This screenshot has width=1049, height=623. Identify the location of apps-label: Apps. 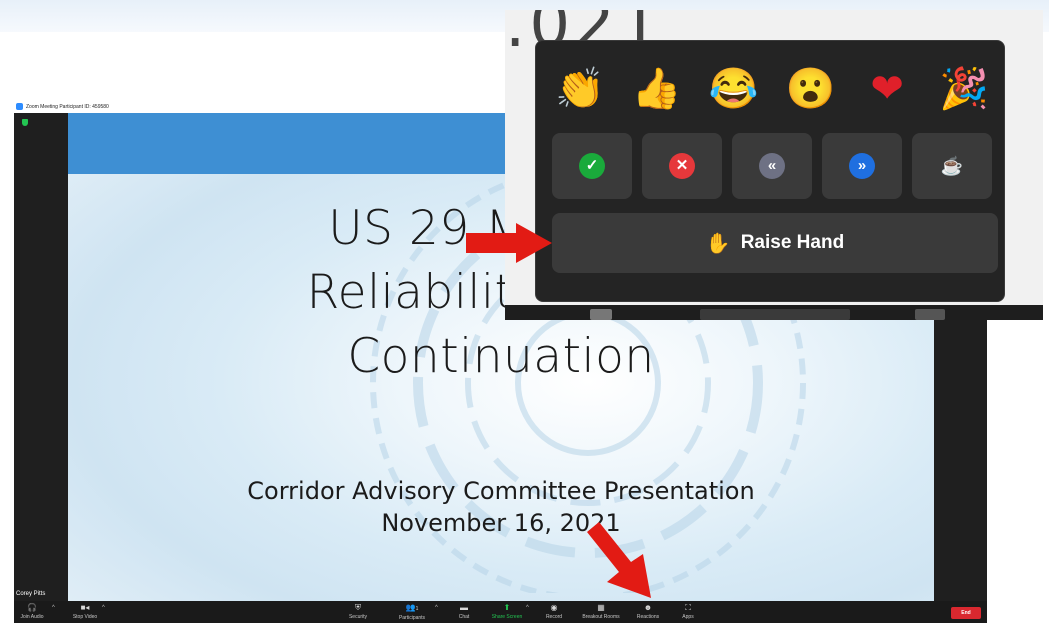
(688, 617).